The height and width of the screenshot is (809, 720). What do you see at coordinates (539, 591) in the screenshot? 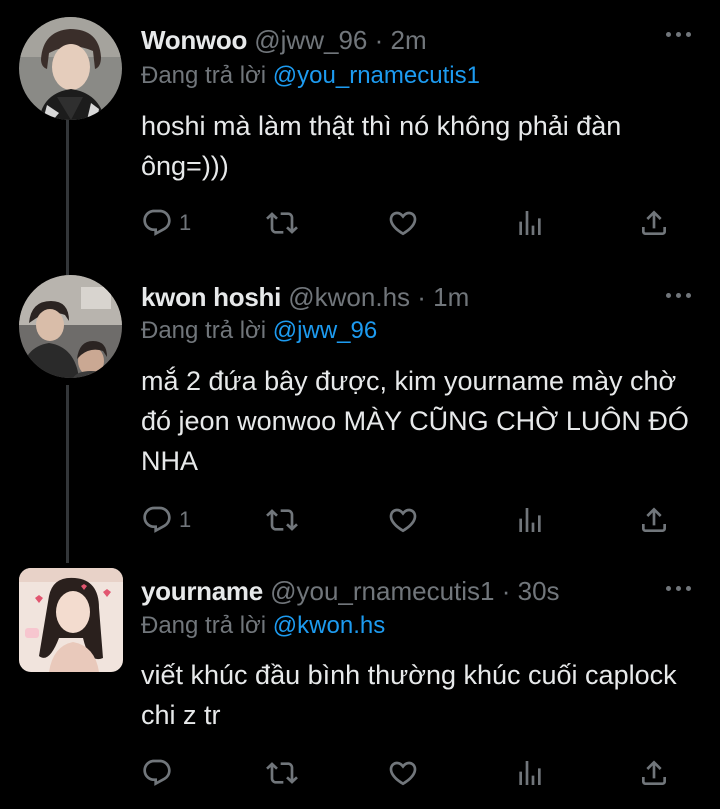
I see `timestamp: 30s` at bounding box center [539, 591].